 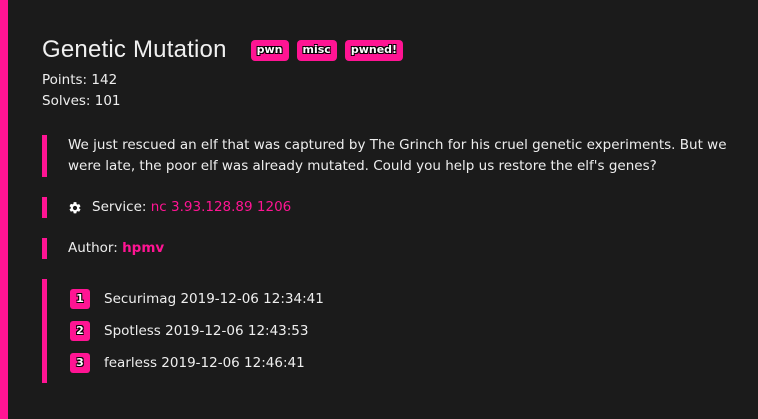 I want to click on solve-entry-text: Securimag 2019-12-06 12:34:41, so click(x=214, y=298).